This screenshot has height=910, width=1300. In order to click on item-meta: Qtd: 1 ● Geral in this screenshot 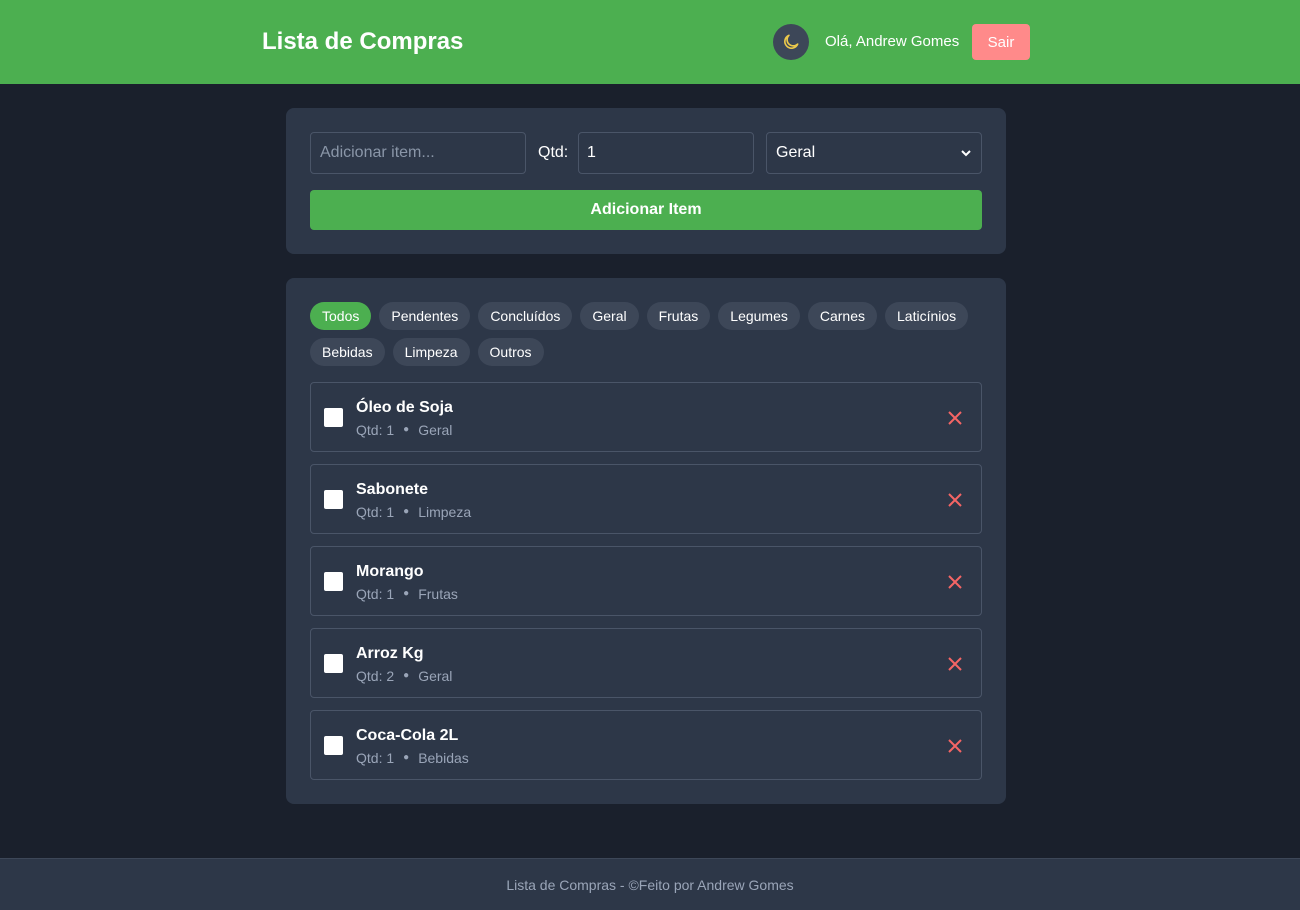, I will do `click(404, 430)`.